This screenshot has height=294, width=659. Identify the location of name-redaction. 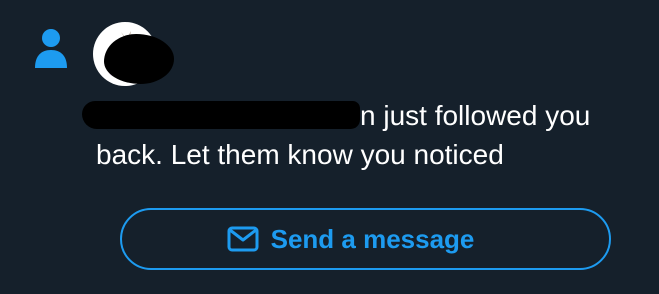
(221, 115).